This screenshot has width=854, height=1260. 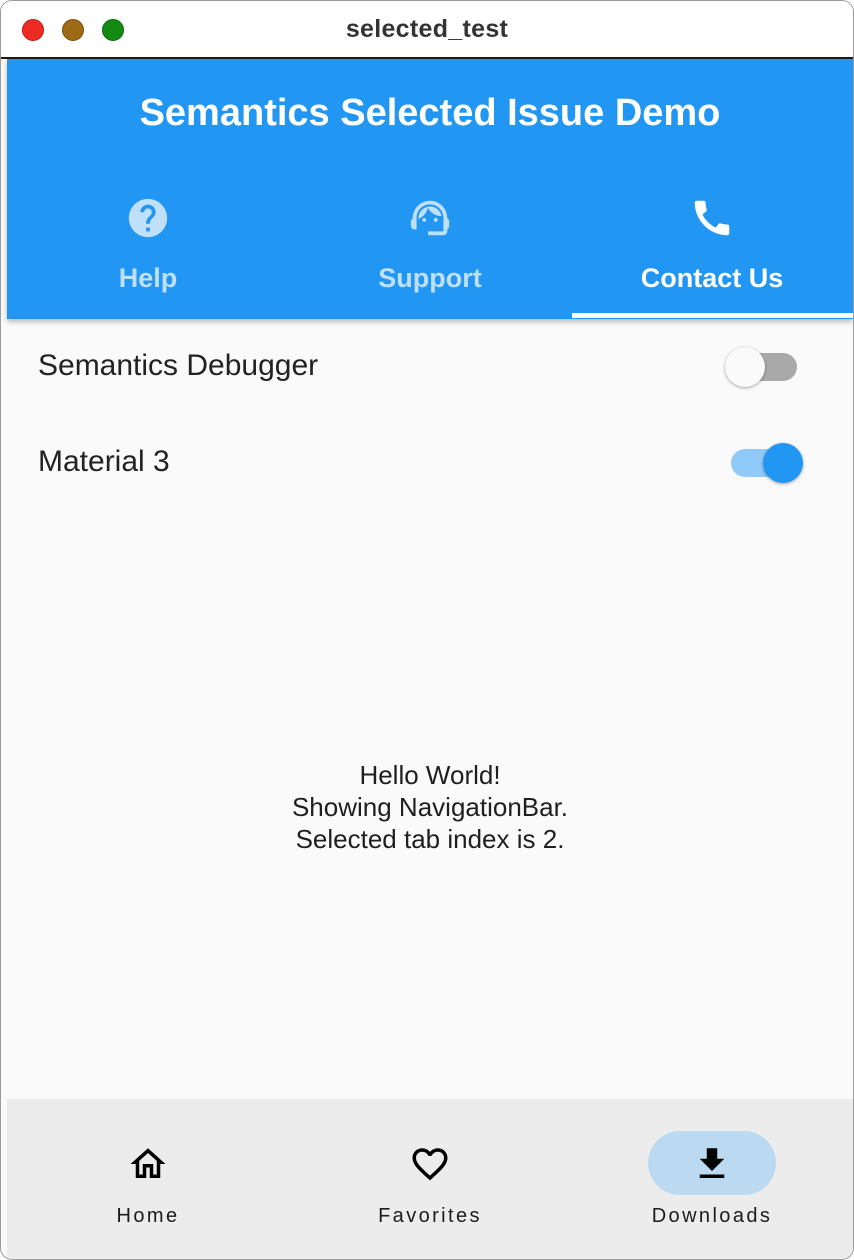 What do you see at coordinates (712, 315) in the screenshot?
I see `tab-selection-indicator` at bounding box center [712, 315].